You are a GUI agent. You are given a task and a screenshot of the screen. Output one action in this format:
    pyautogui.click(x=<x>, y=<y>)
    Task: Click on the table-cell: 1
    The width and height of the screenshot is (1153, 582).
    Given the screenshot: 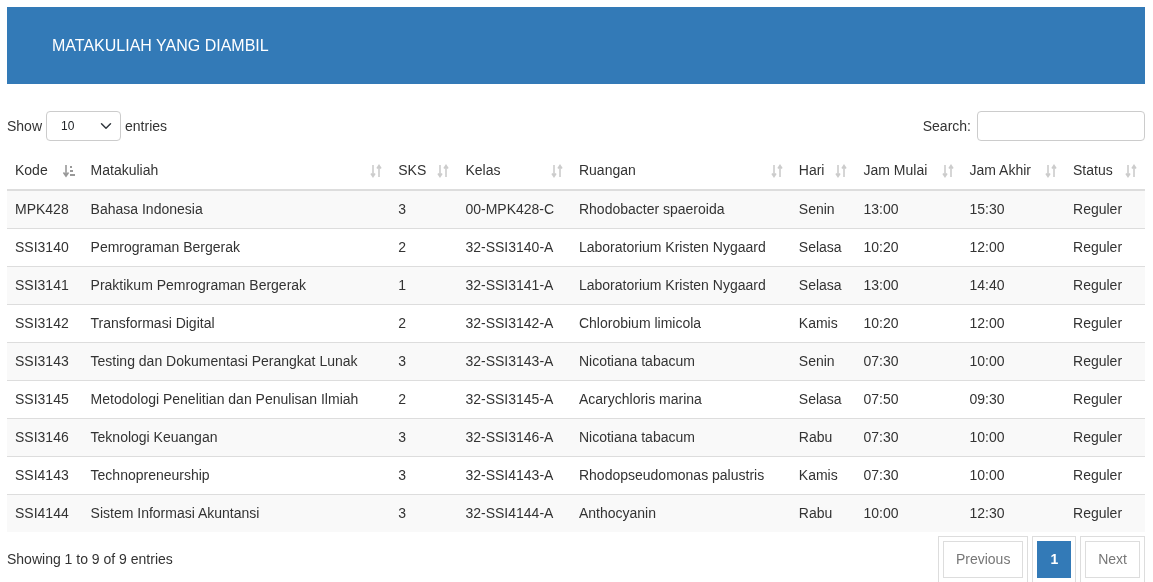 What is the action you would take?
    pyautogui.click(x=424, y=285)
    